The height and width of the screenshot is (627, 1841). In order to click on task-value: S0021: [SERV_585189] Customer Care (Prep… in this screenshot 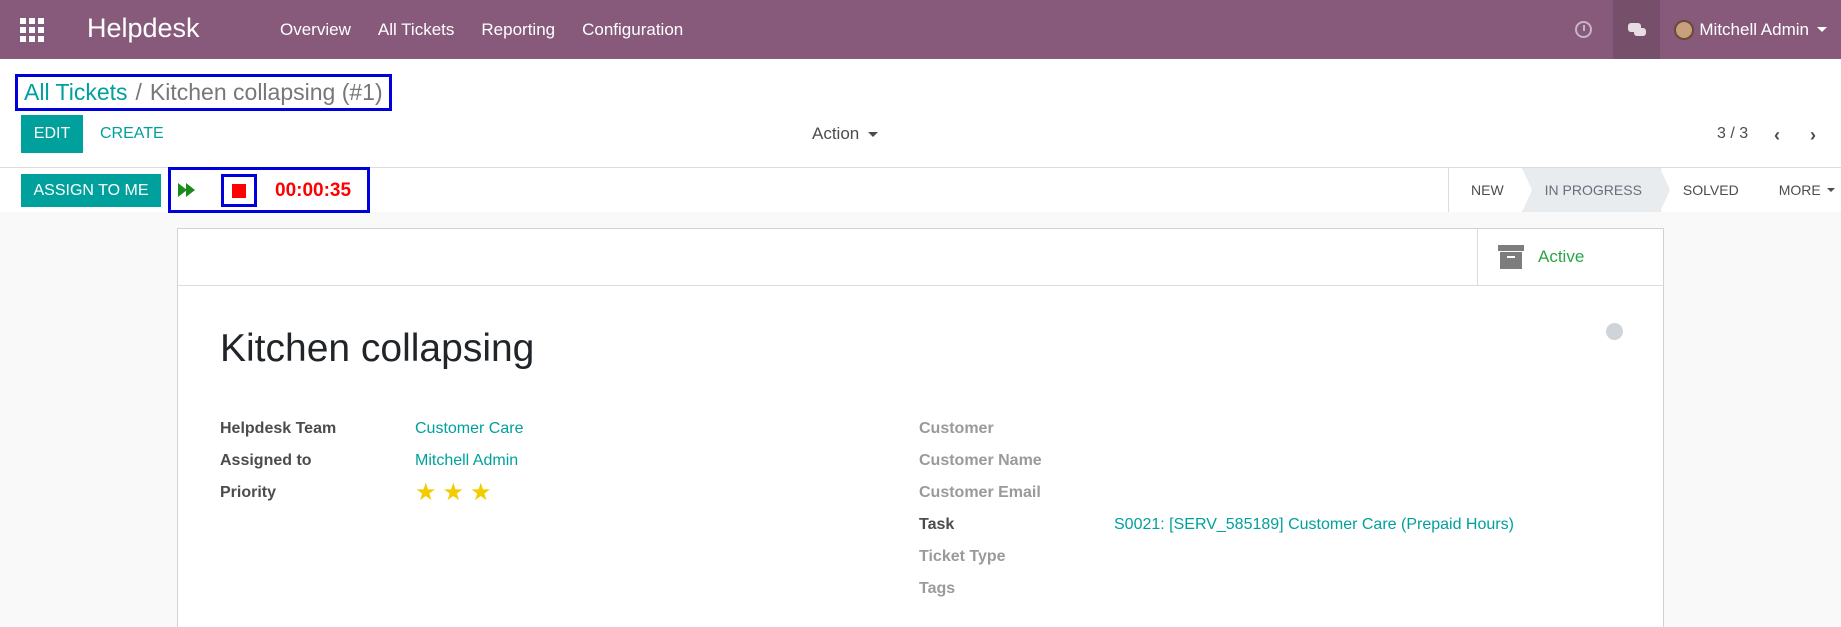, I will do `click(1314, 525)`.